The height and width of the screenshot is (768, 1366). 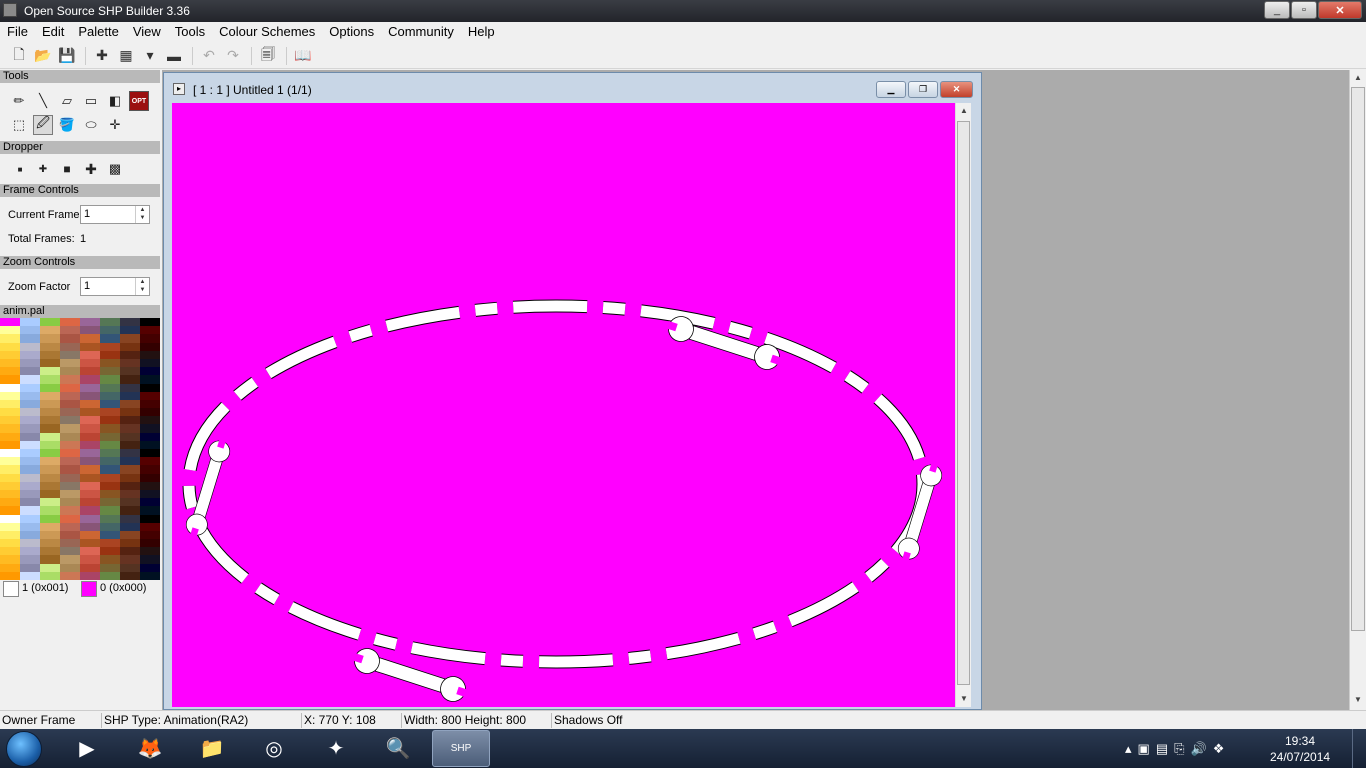 I want to click on scroll-thumb, so click(x=963, y=403).